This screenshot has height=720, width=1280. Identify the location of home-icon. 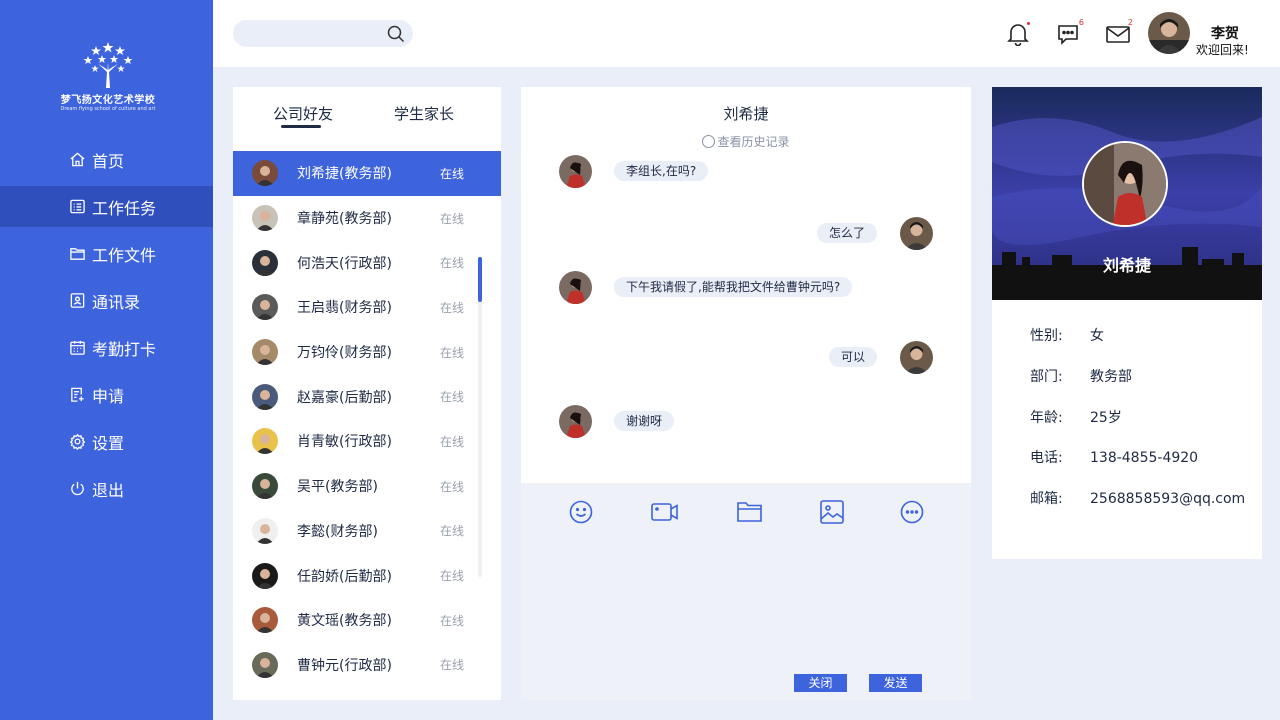
(77, 160).